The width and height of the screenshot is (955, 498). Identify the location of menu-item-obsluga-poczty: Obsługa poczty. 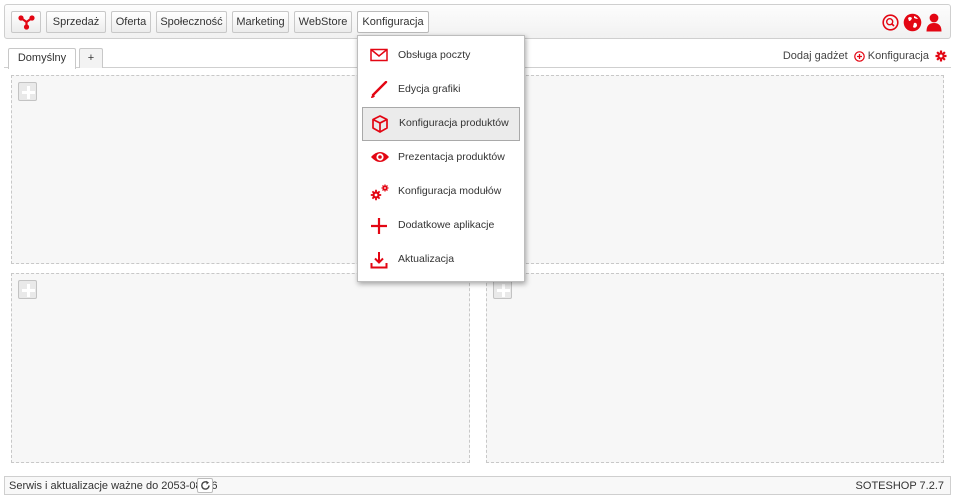
(441, 56).